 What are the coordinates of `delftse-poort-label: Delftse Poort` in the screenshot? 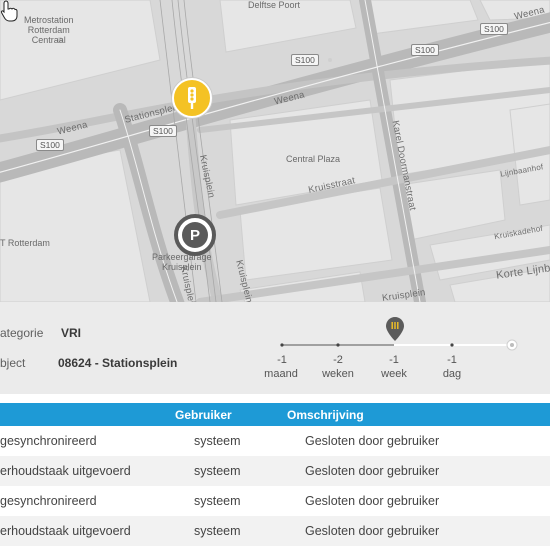 It's located at (274, 5).